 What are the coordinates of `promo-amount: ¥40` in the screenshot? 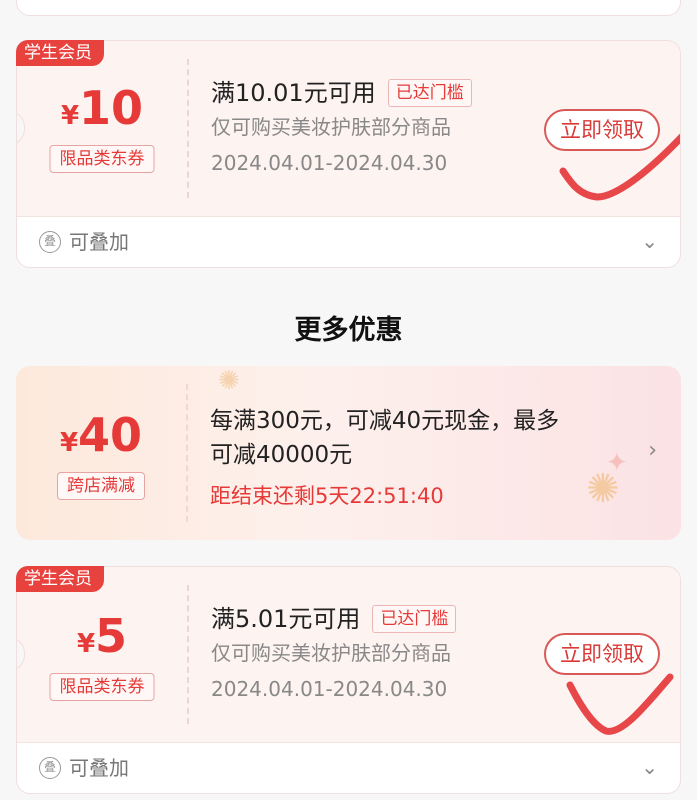 It's located at (101, 435).